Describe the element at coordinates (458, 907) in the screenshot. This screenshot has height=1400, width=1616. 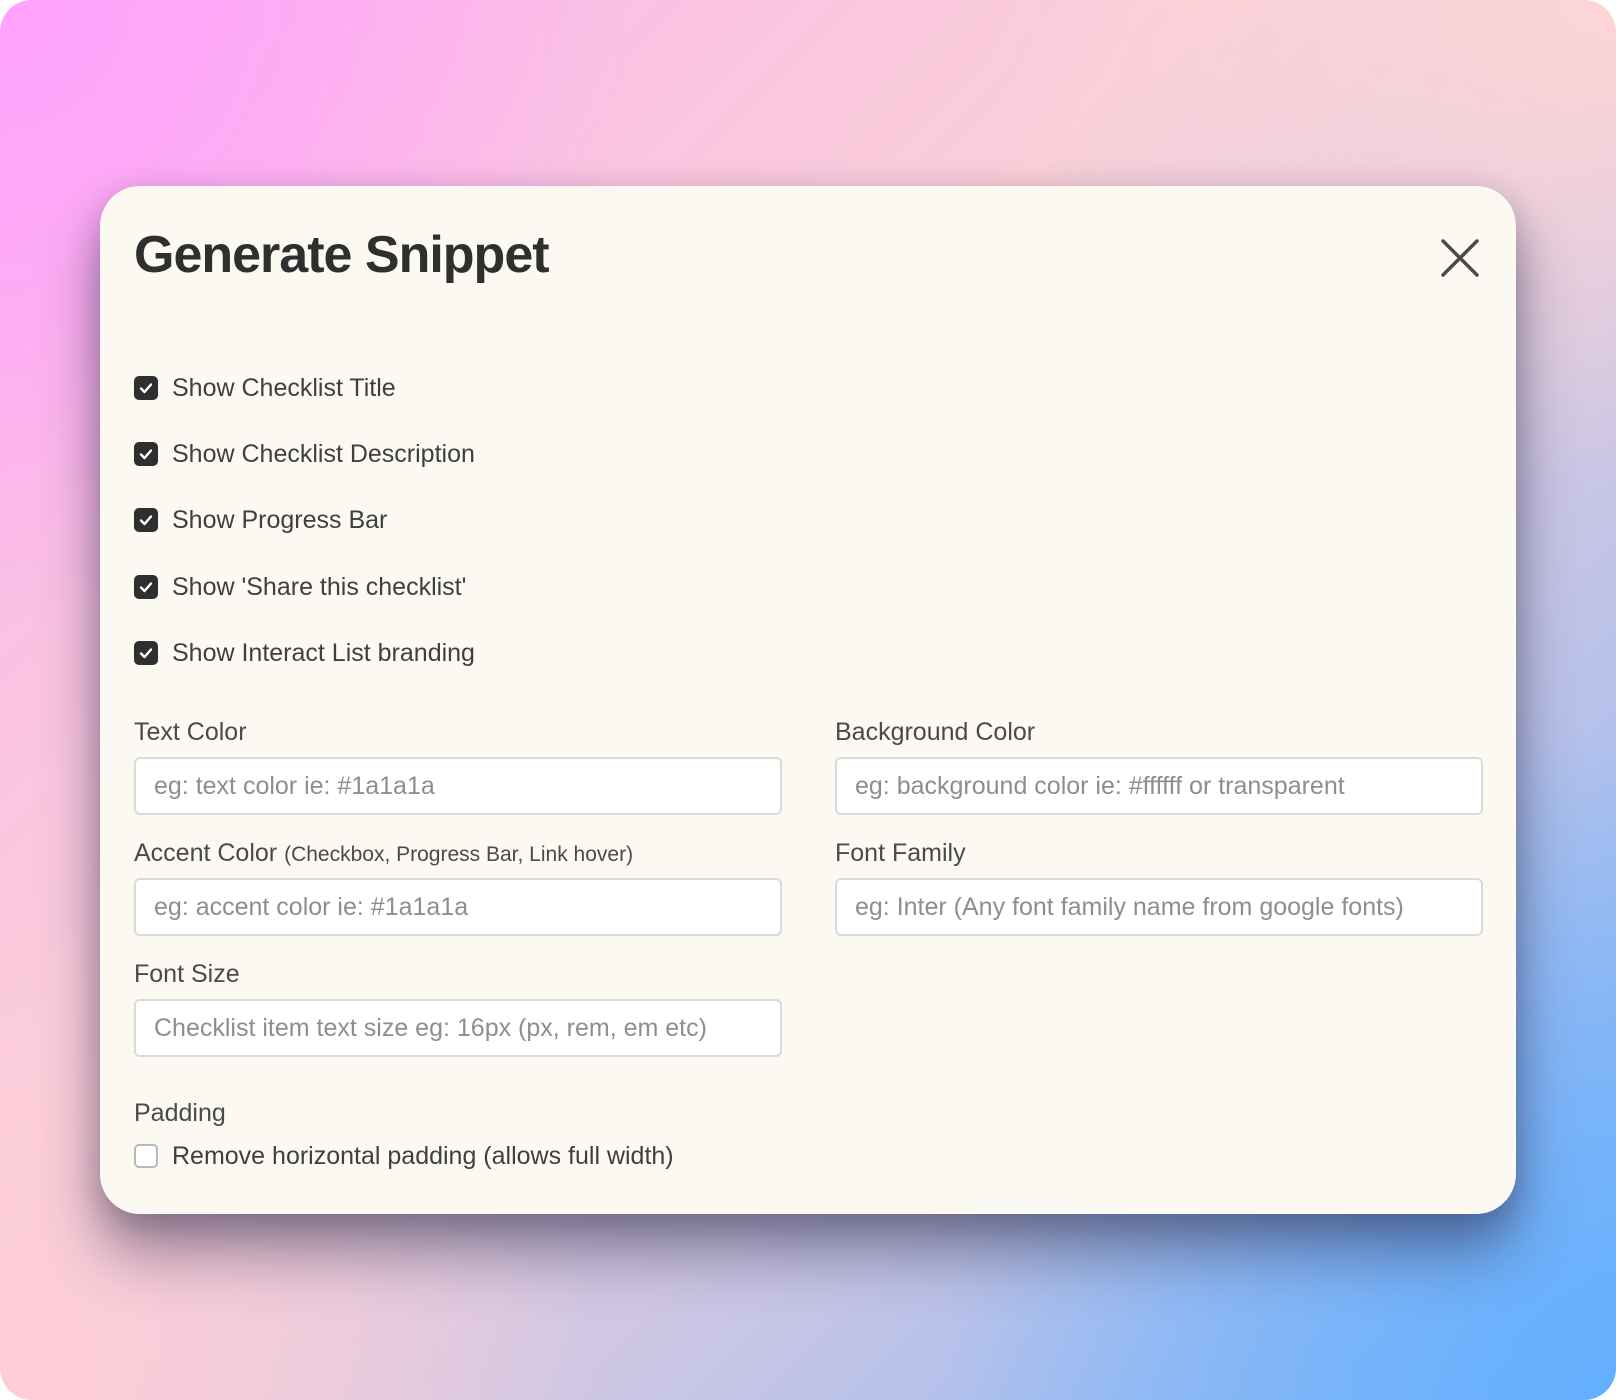
I see `accent-color-input` at that location.